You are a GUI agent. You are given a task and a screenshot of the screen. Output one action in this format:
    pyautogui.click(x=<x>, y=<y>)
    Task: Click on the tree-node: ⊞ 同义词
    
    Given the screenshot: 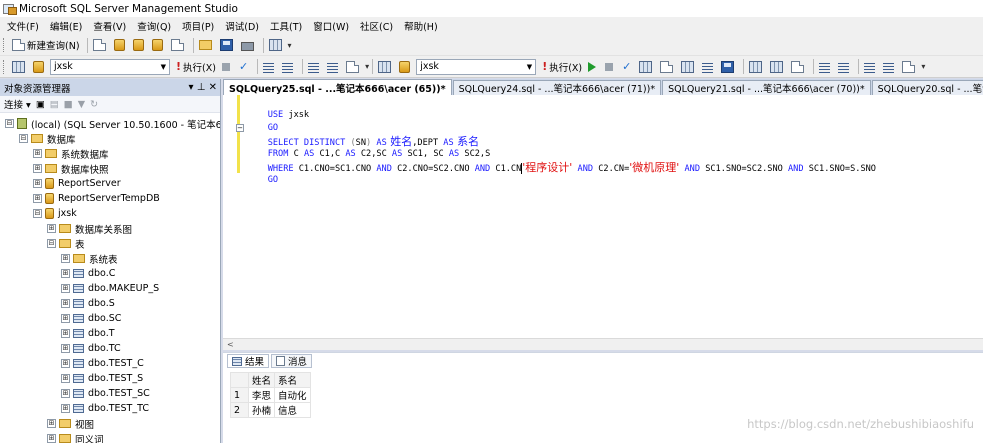 What is the action you would take?
    pyautogui.click(x=110, y=437)
    